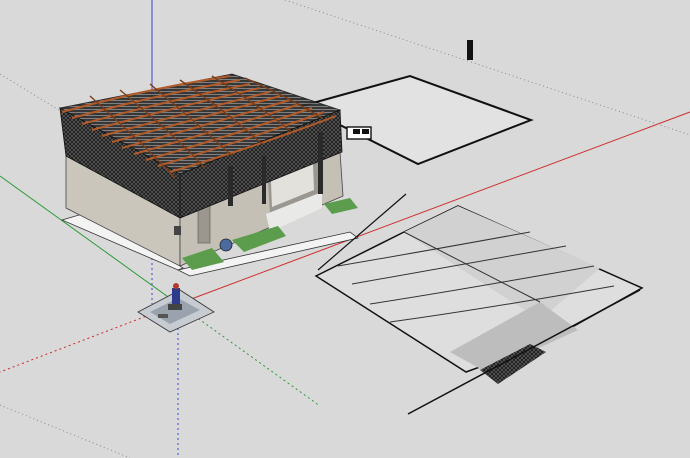  Describe the element at coordinates (359, 133) in the screenshot. I see `slab-notch` at that location.